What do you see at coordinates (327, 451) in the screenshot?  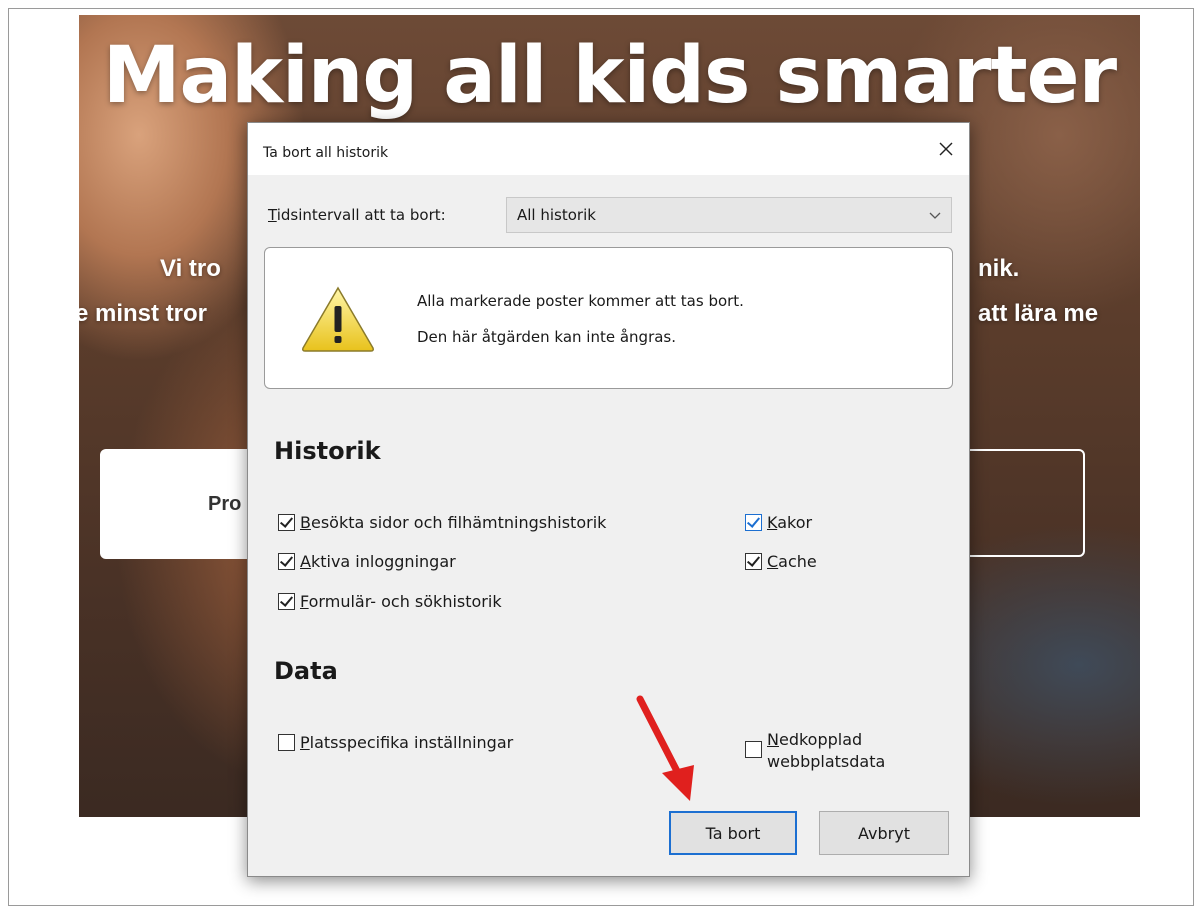 I see `history-heading: Historik` at bounding box center [327, 451].